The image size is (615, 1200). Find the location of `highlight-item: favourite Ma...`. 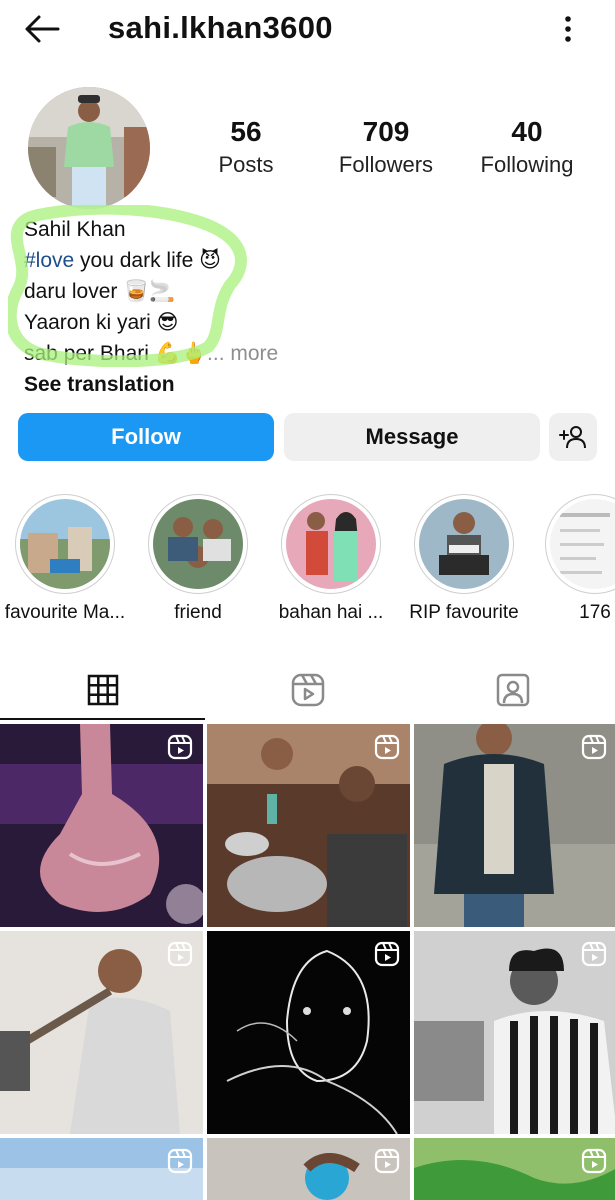

highlight-item: favourite Ma... is located at coordinates (65, 558).